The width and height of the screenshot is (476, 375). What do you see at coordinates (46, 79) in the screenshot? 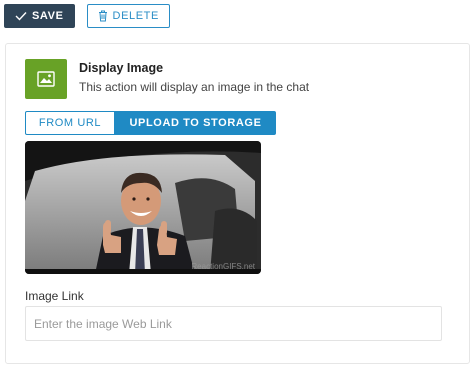
I see `image-icon` at bounding box center [46, 79].